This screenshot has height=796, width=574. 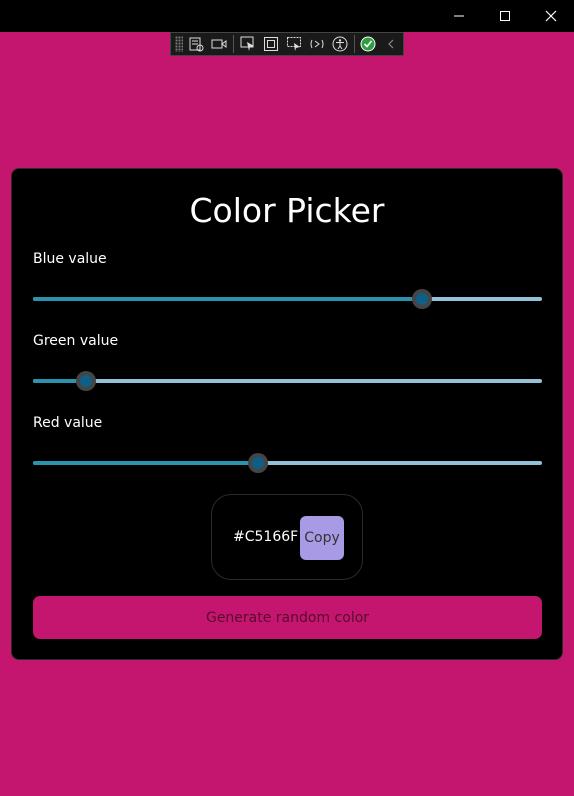 I want to click on minimize-icon, so click(x=459, y=16).